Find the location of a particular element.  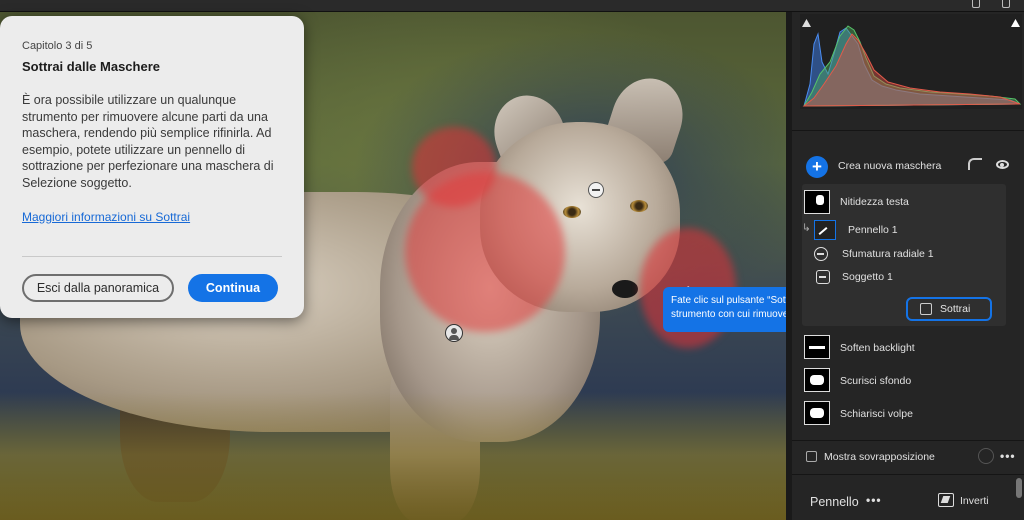

histogram is located at coordinates (911, 61).